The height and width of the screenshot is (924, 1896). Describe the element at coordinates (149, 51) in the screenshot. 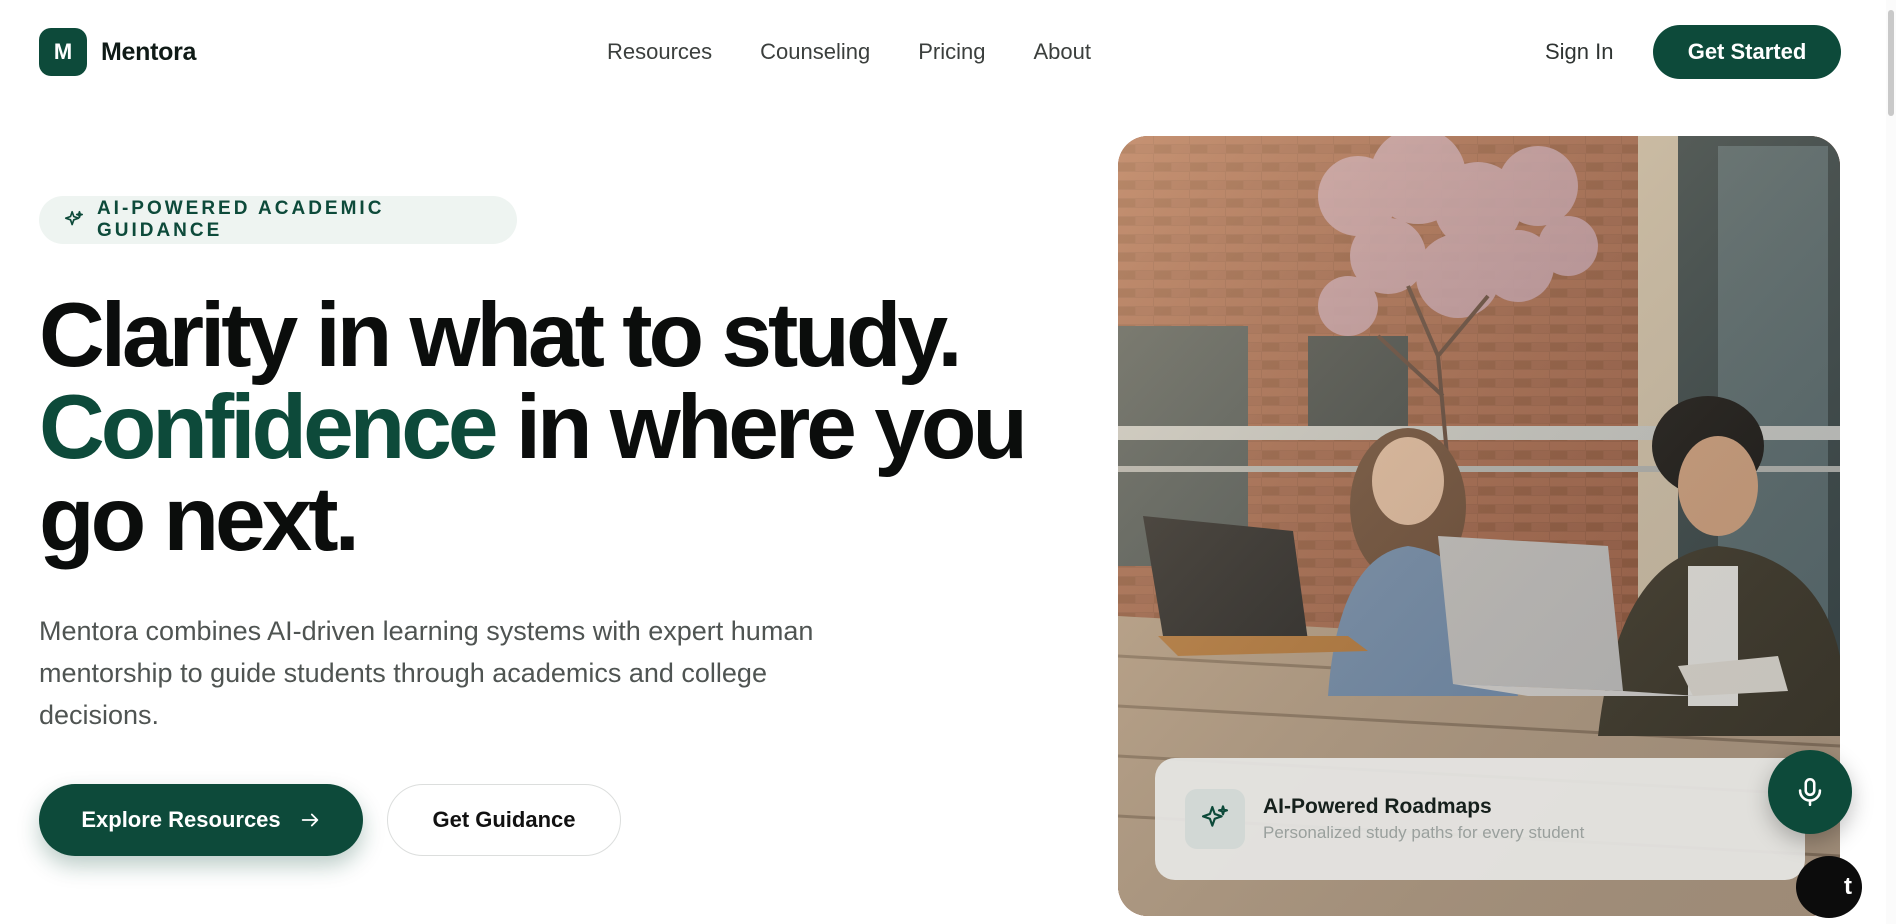

I see `brand-name: Mentora` at that location.